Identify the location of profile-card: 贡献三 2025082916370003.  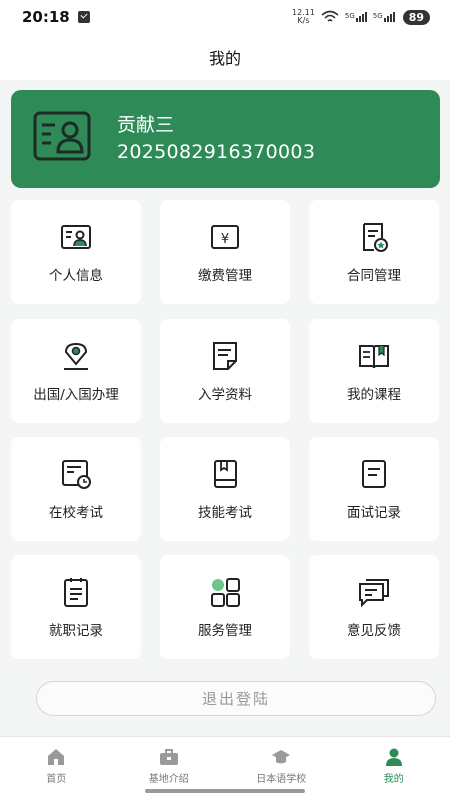
(225, 139).